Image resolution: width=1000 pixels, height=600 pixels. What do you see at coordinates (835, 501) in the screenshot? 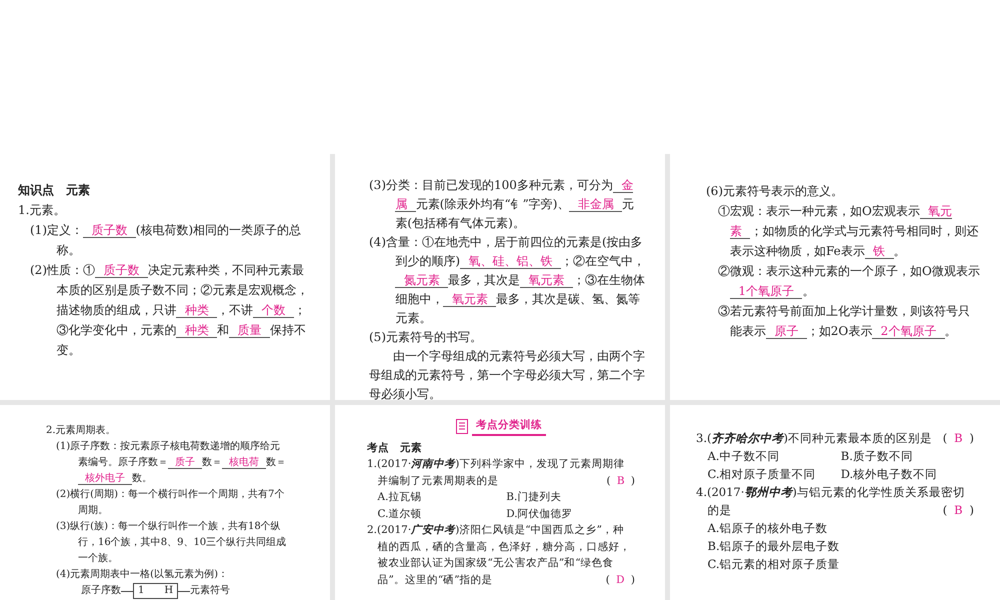
I see `question-text: 4.(2017·鄂州中考)与铝元素的化学性质关系最密切的是 ( B )` at bounding box center [835, 501].